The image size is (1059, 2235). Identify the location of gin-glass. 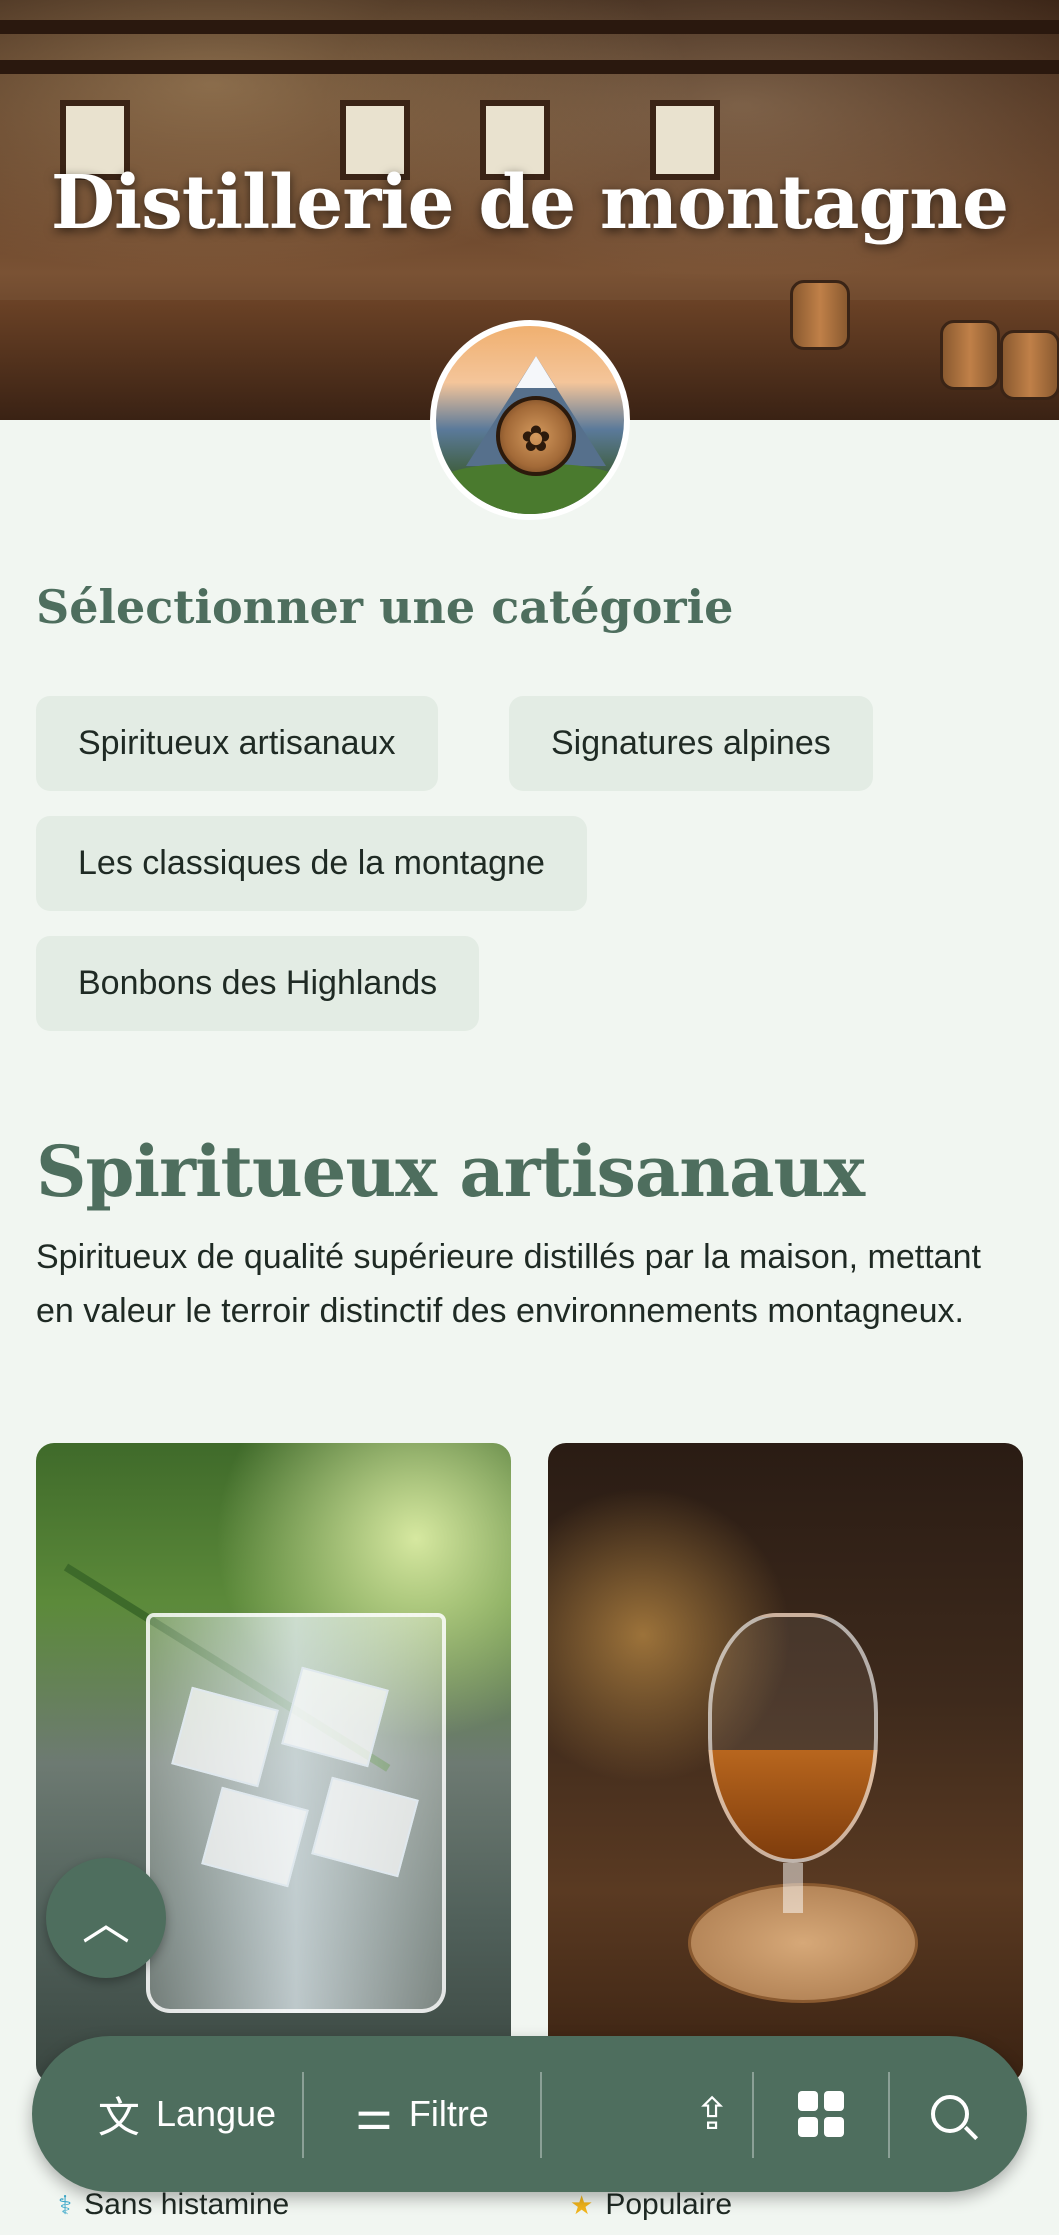
(296, 1813).